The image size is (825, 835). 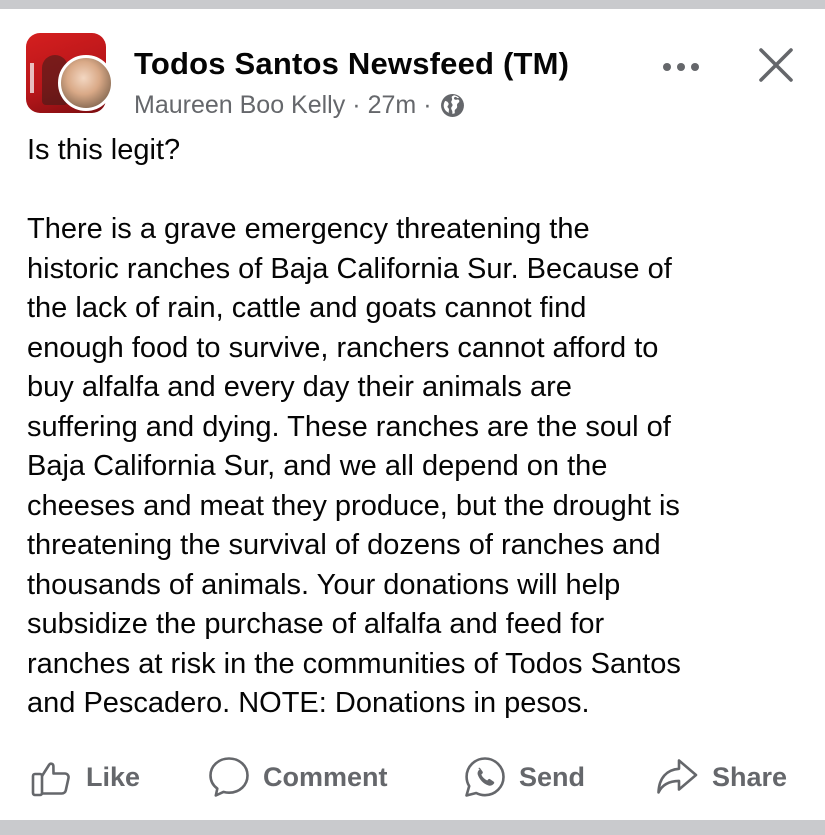 I want to click on share-arrow-icon, so click(x=677, y=776).